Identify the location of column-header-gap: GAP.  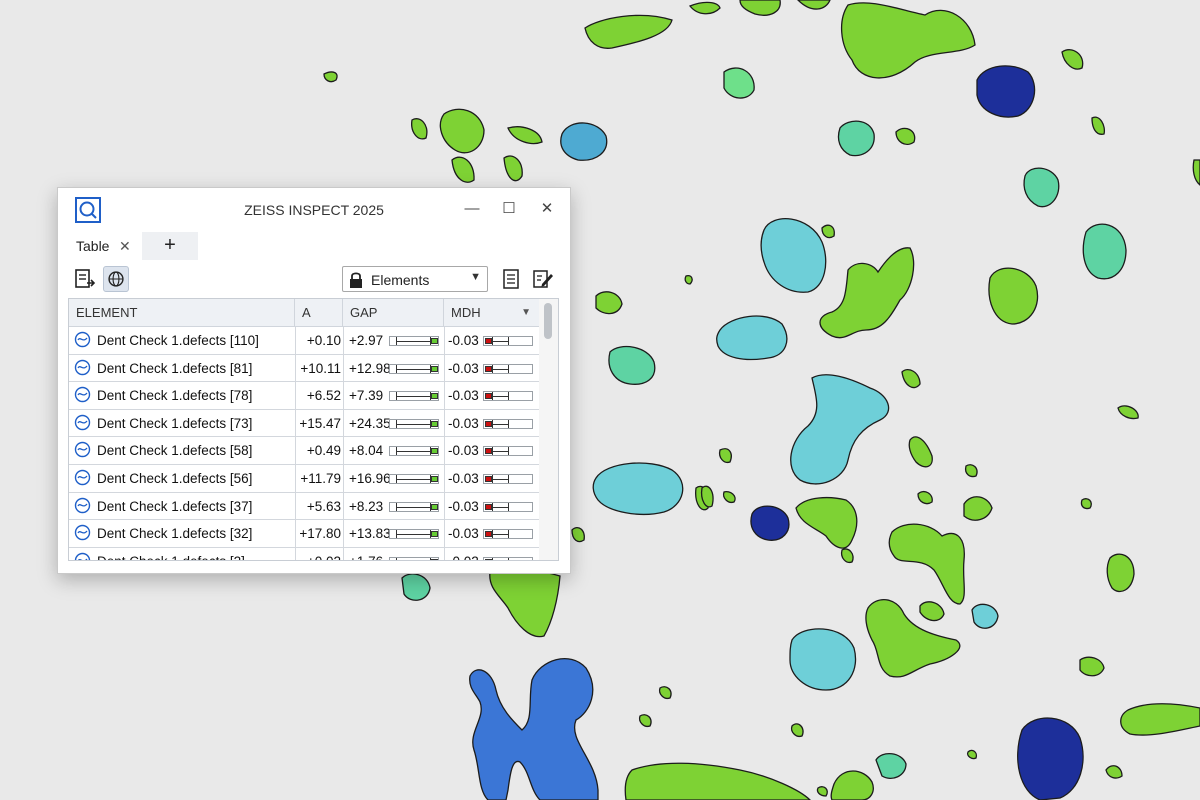
(393, 312).